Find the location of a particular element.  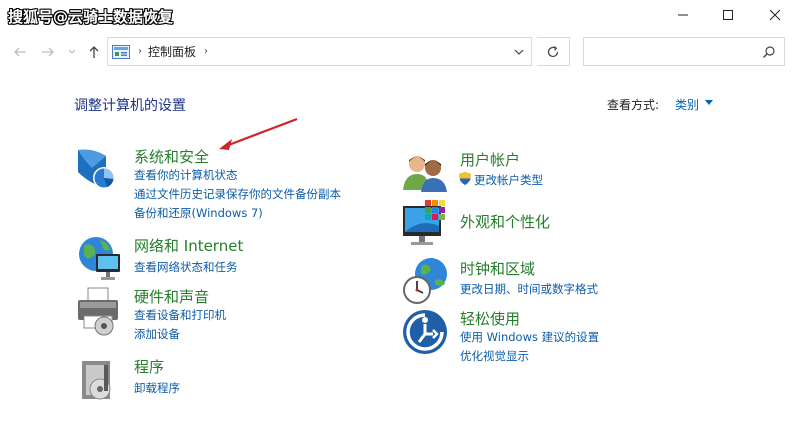

category-user-accounts: 用户帐户 is located at coordinates (490, 159).